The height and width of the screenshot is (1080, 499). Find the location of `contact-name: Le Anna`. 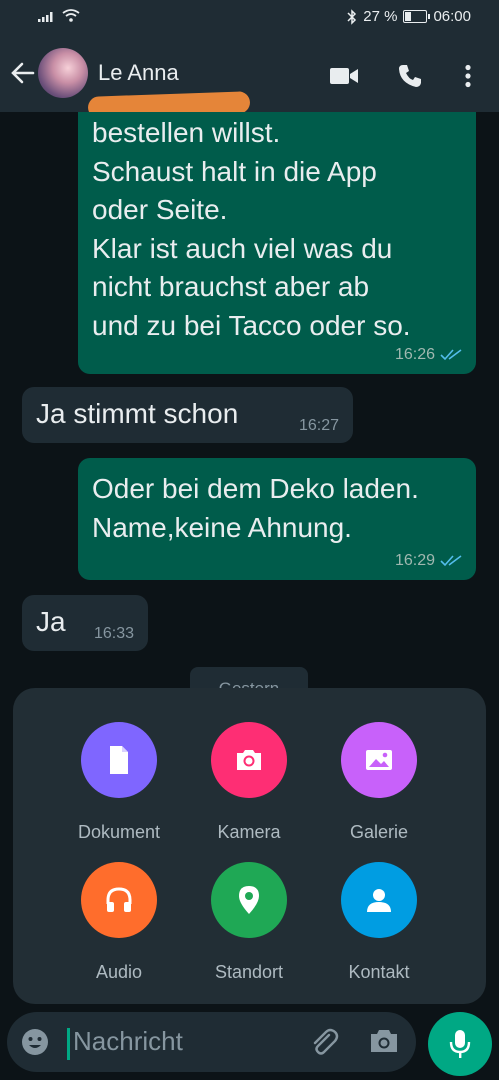

contact-name: Le Anna is located at coordinates (138, 73).